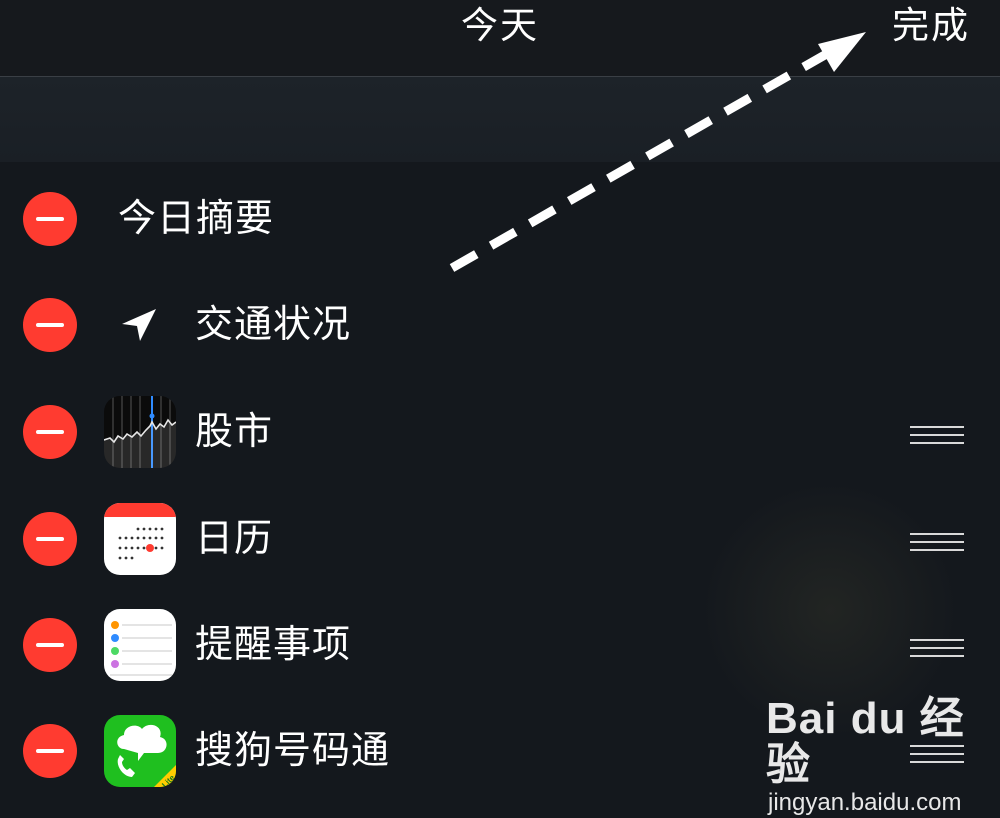 This screenshot has width=1000, height=818. Describe the element at coordinates (500, 218) in the screenshot. I see `widget-row-summary: 今日摘要` at that location.